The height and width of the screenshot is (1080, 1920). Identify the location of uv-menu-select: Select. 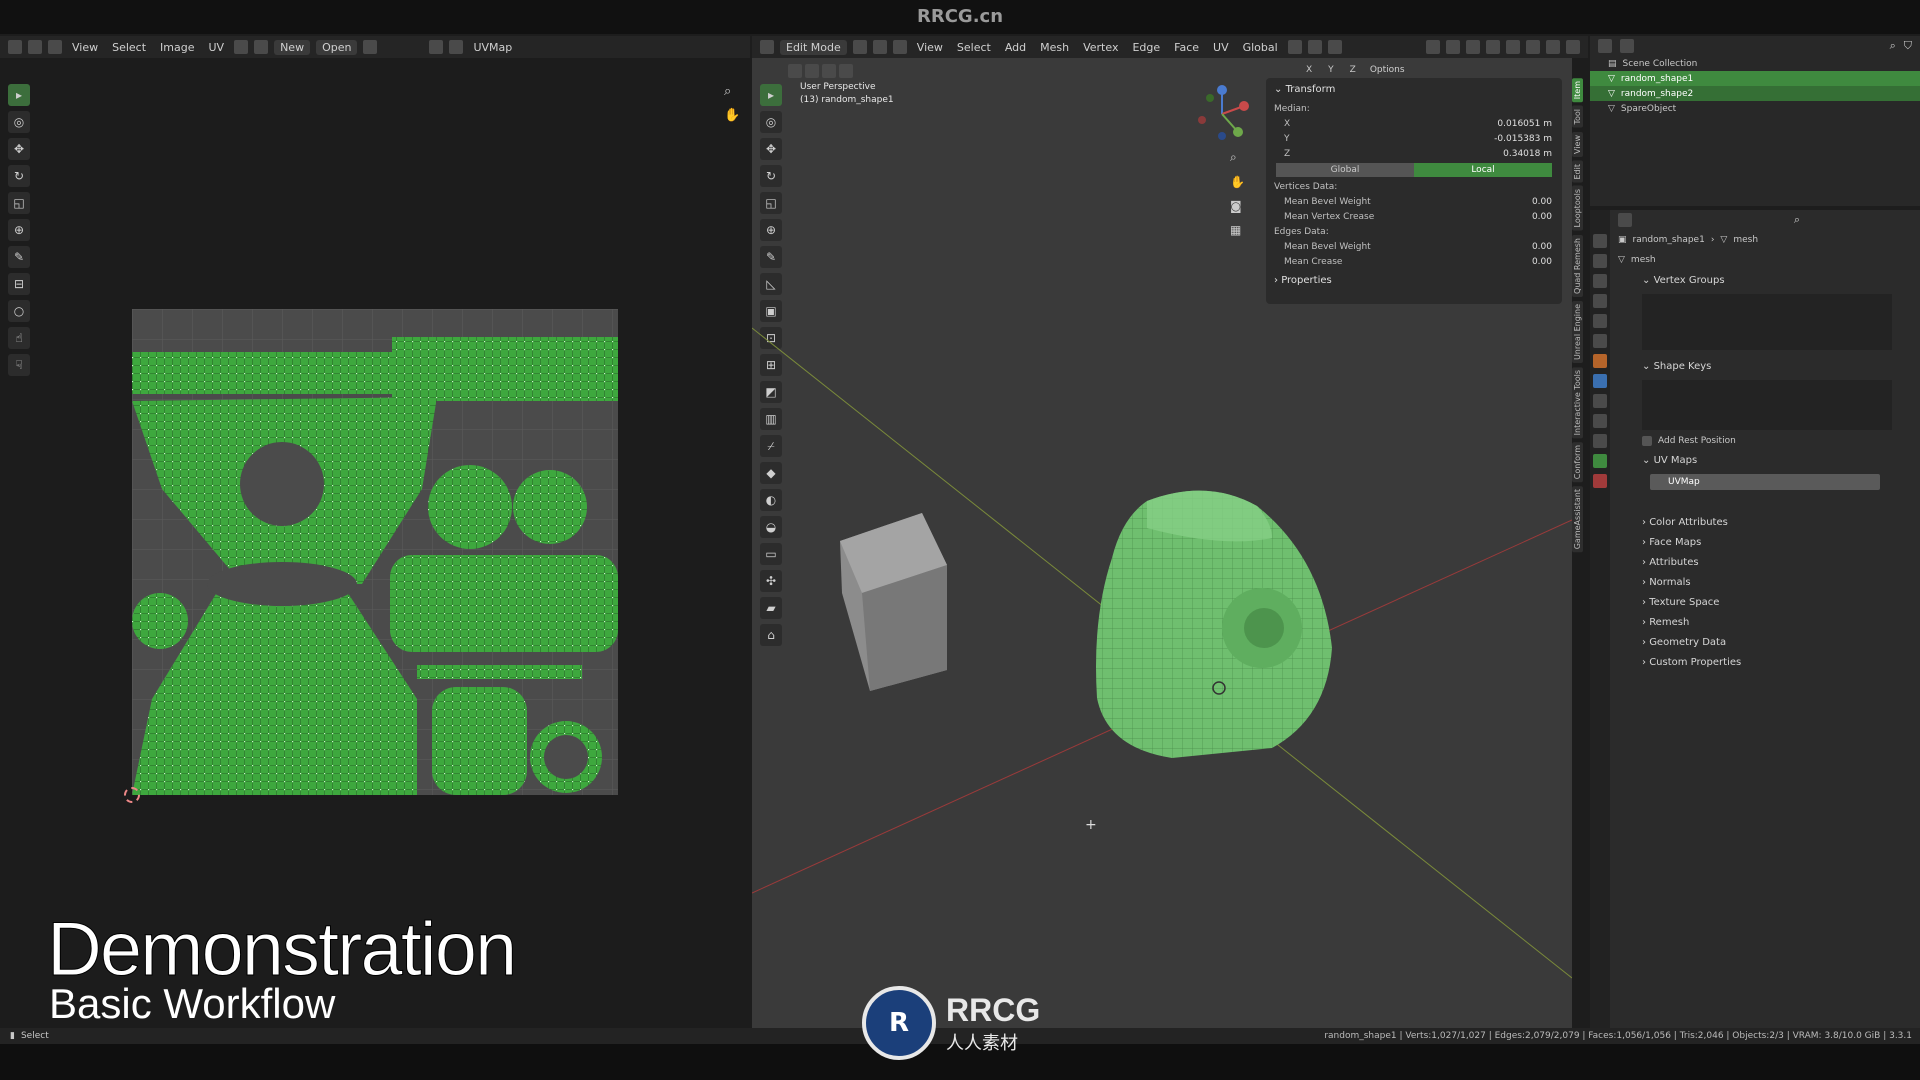
(129, 47).